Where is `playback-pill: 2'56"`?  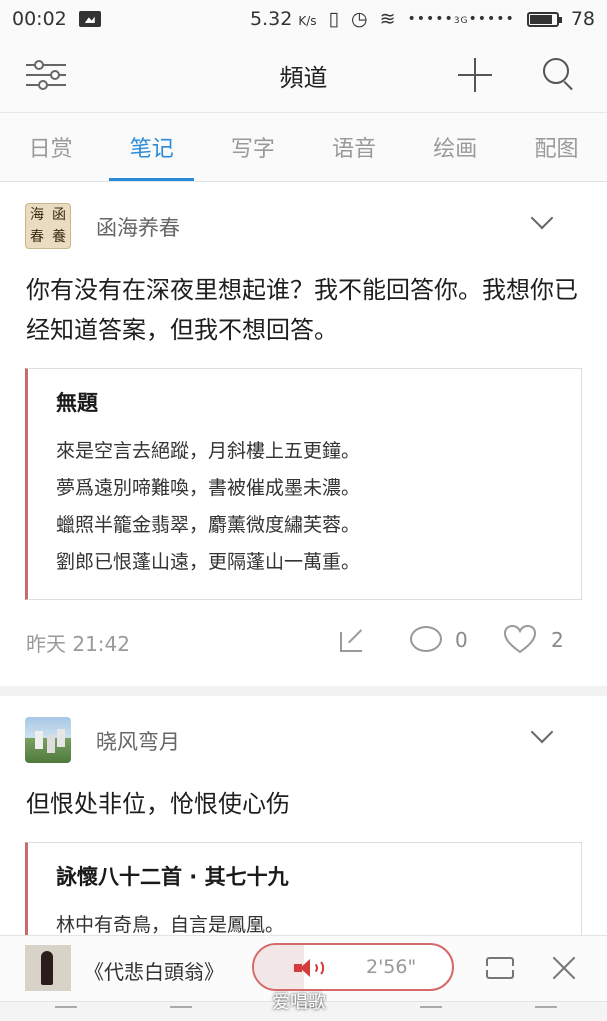 playback-pill: 2'56" is located at coordinates (353, 967).